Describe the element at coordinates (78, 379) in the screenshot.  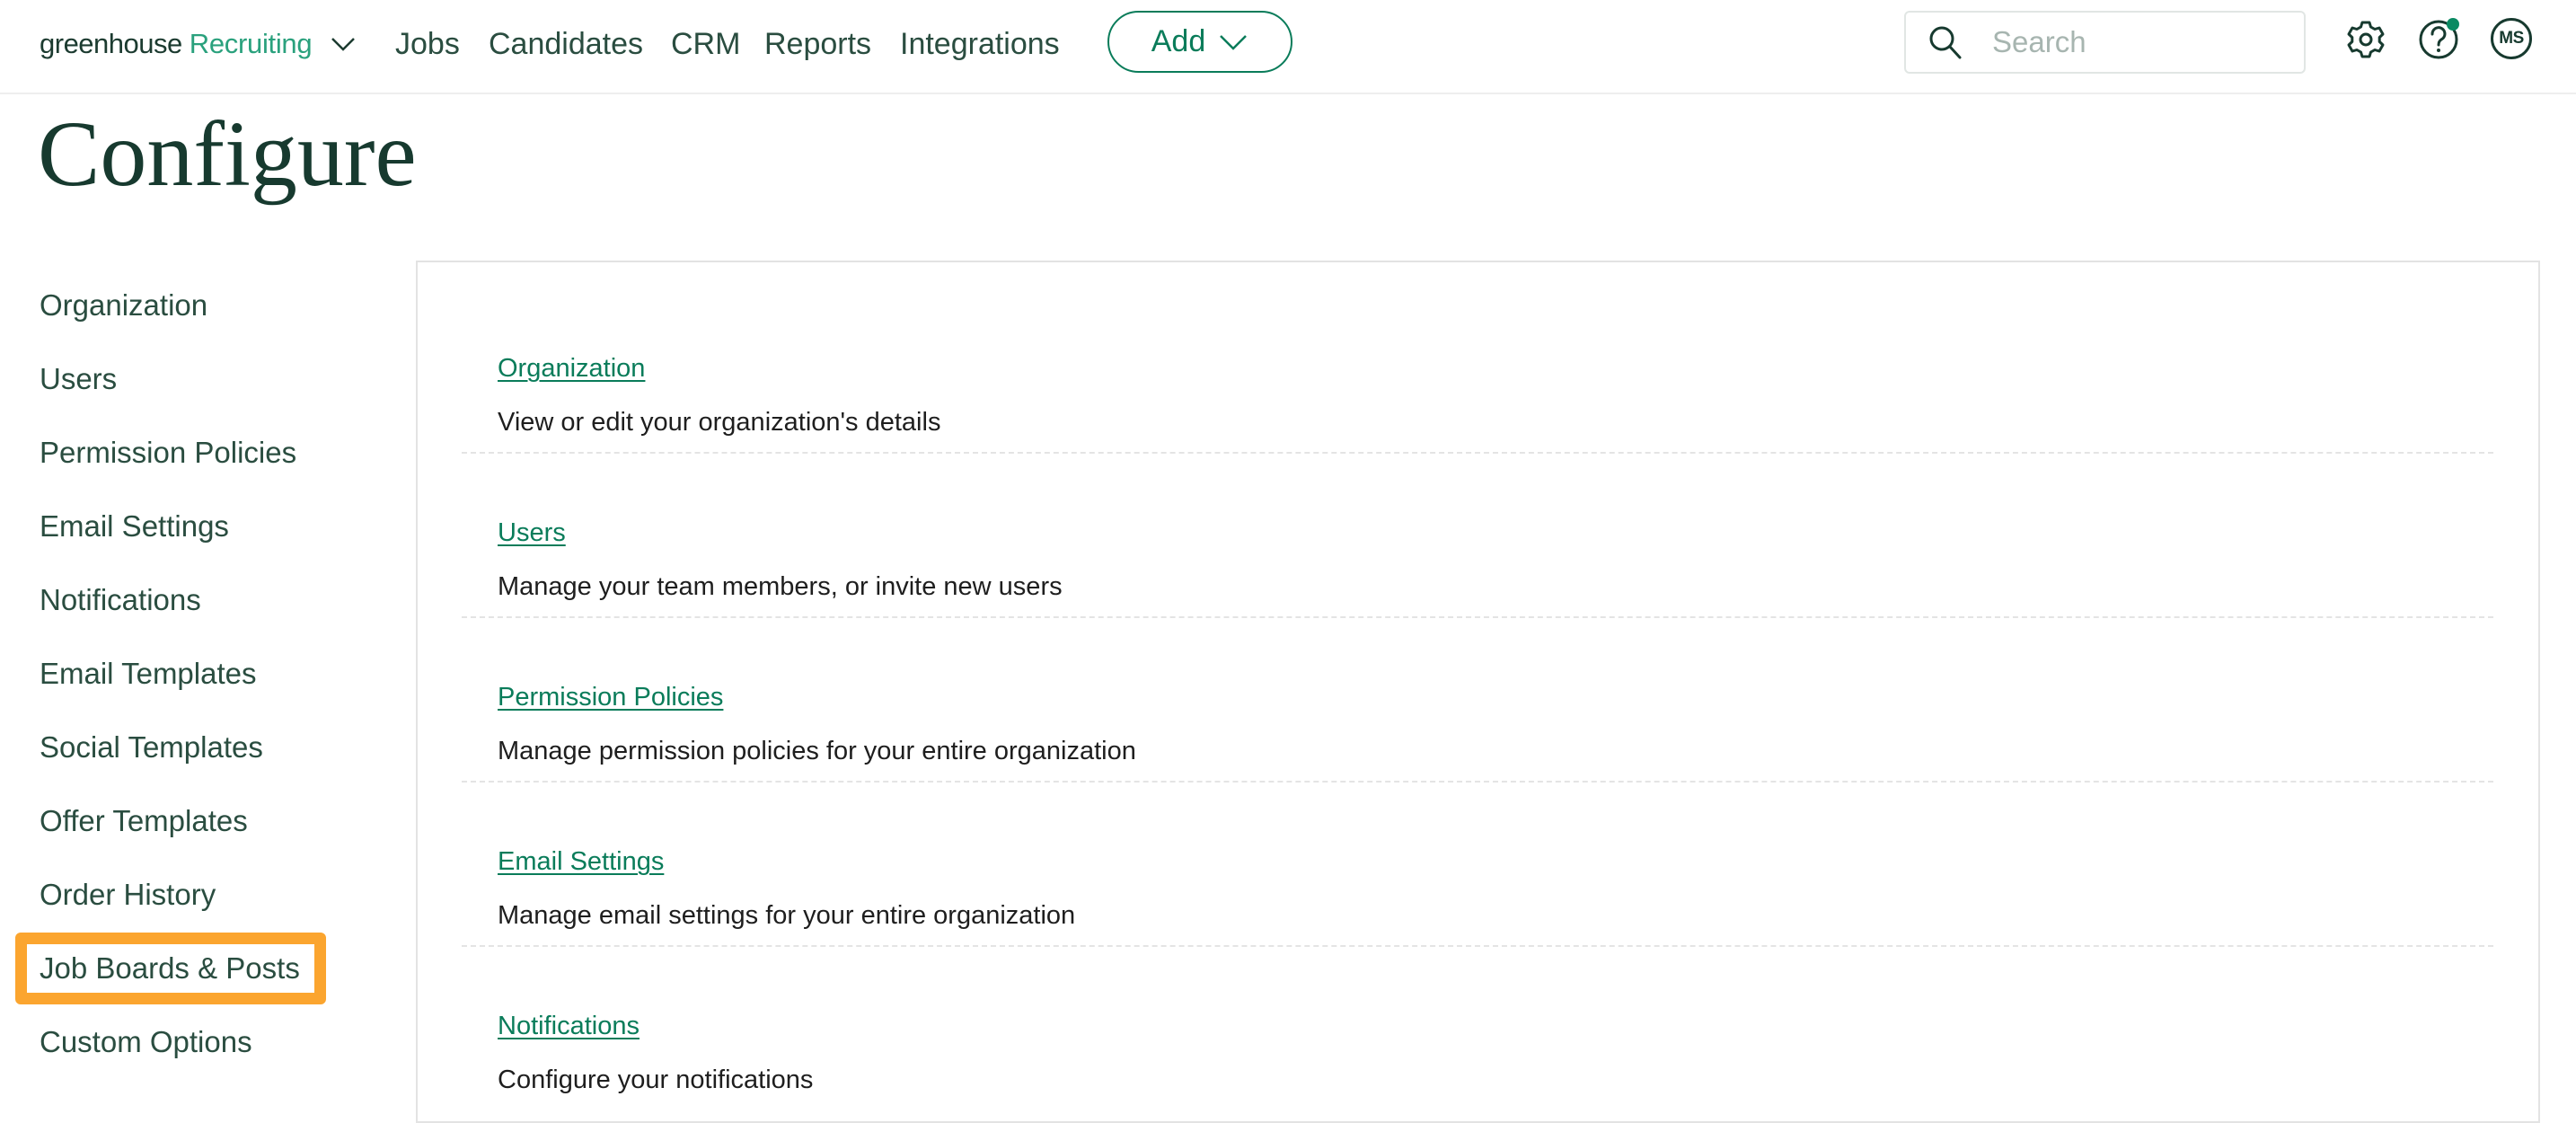
I see `sidebar-item-users: Users` at that location.